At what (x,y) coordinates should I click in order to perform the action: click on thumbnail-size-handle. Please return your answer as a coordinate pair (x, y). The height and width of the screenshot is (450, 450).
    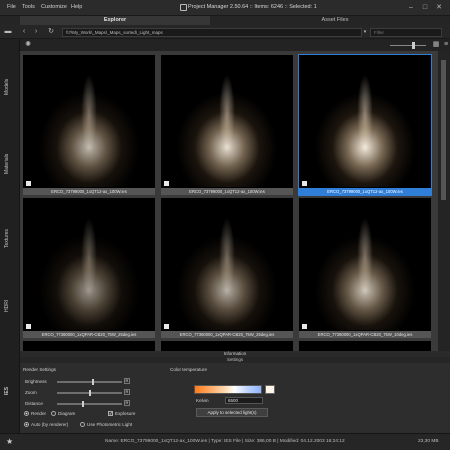
    Looking at the image, I should click on (413, 45).